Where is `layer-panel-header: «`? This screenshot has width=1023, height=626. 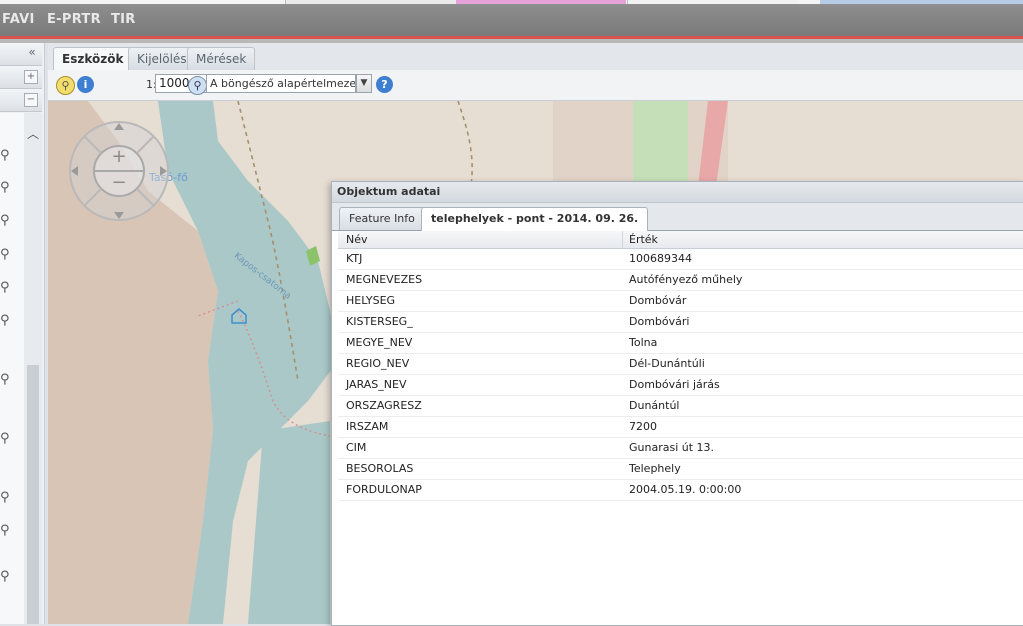
layer-panel-header: « is located at coordinates (21, 54).